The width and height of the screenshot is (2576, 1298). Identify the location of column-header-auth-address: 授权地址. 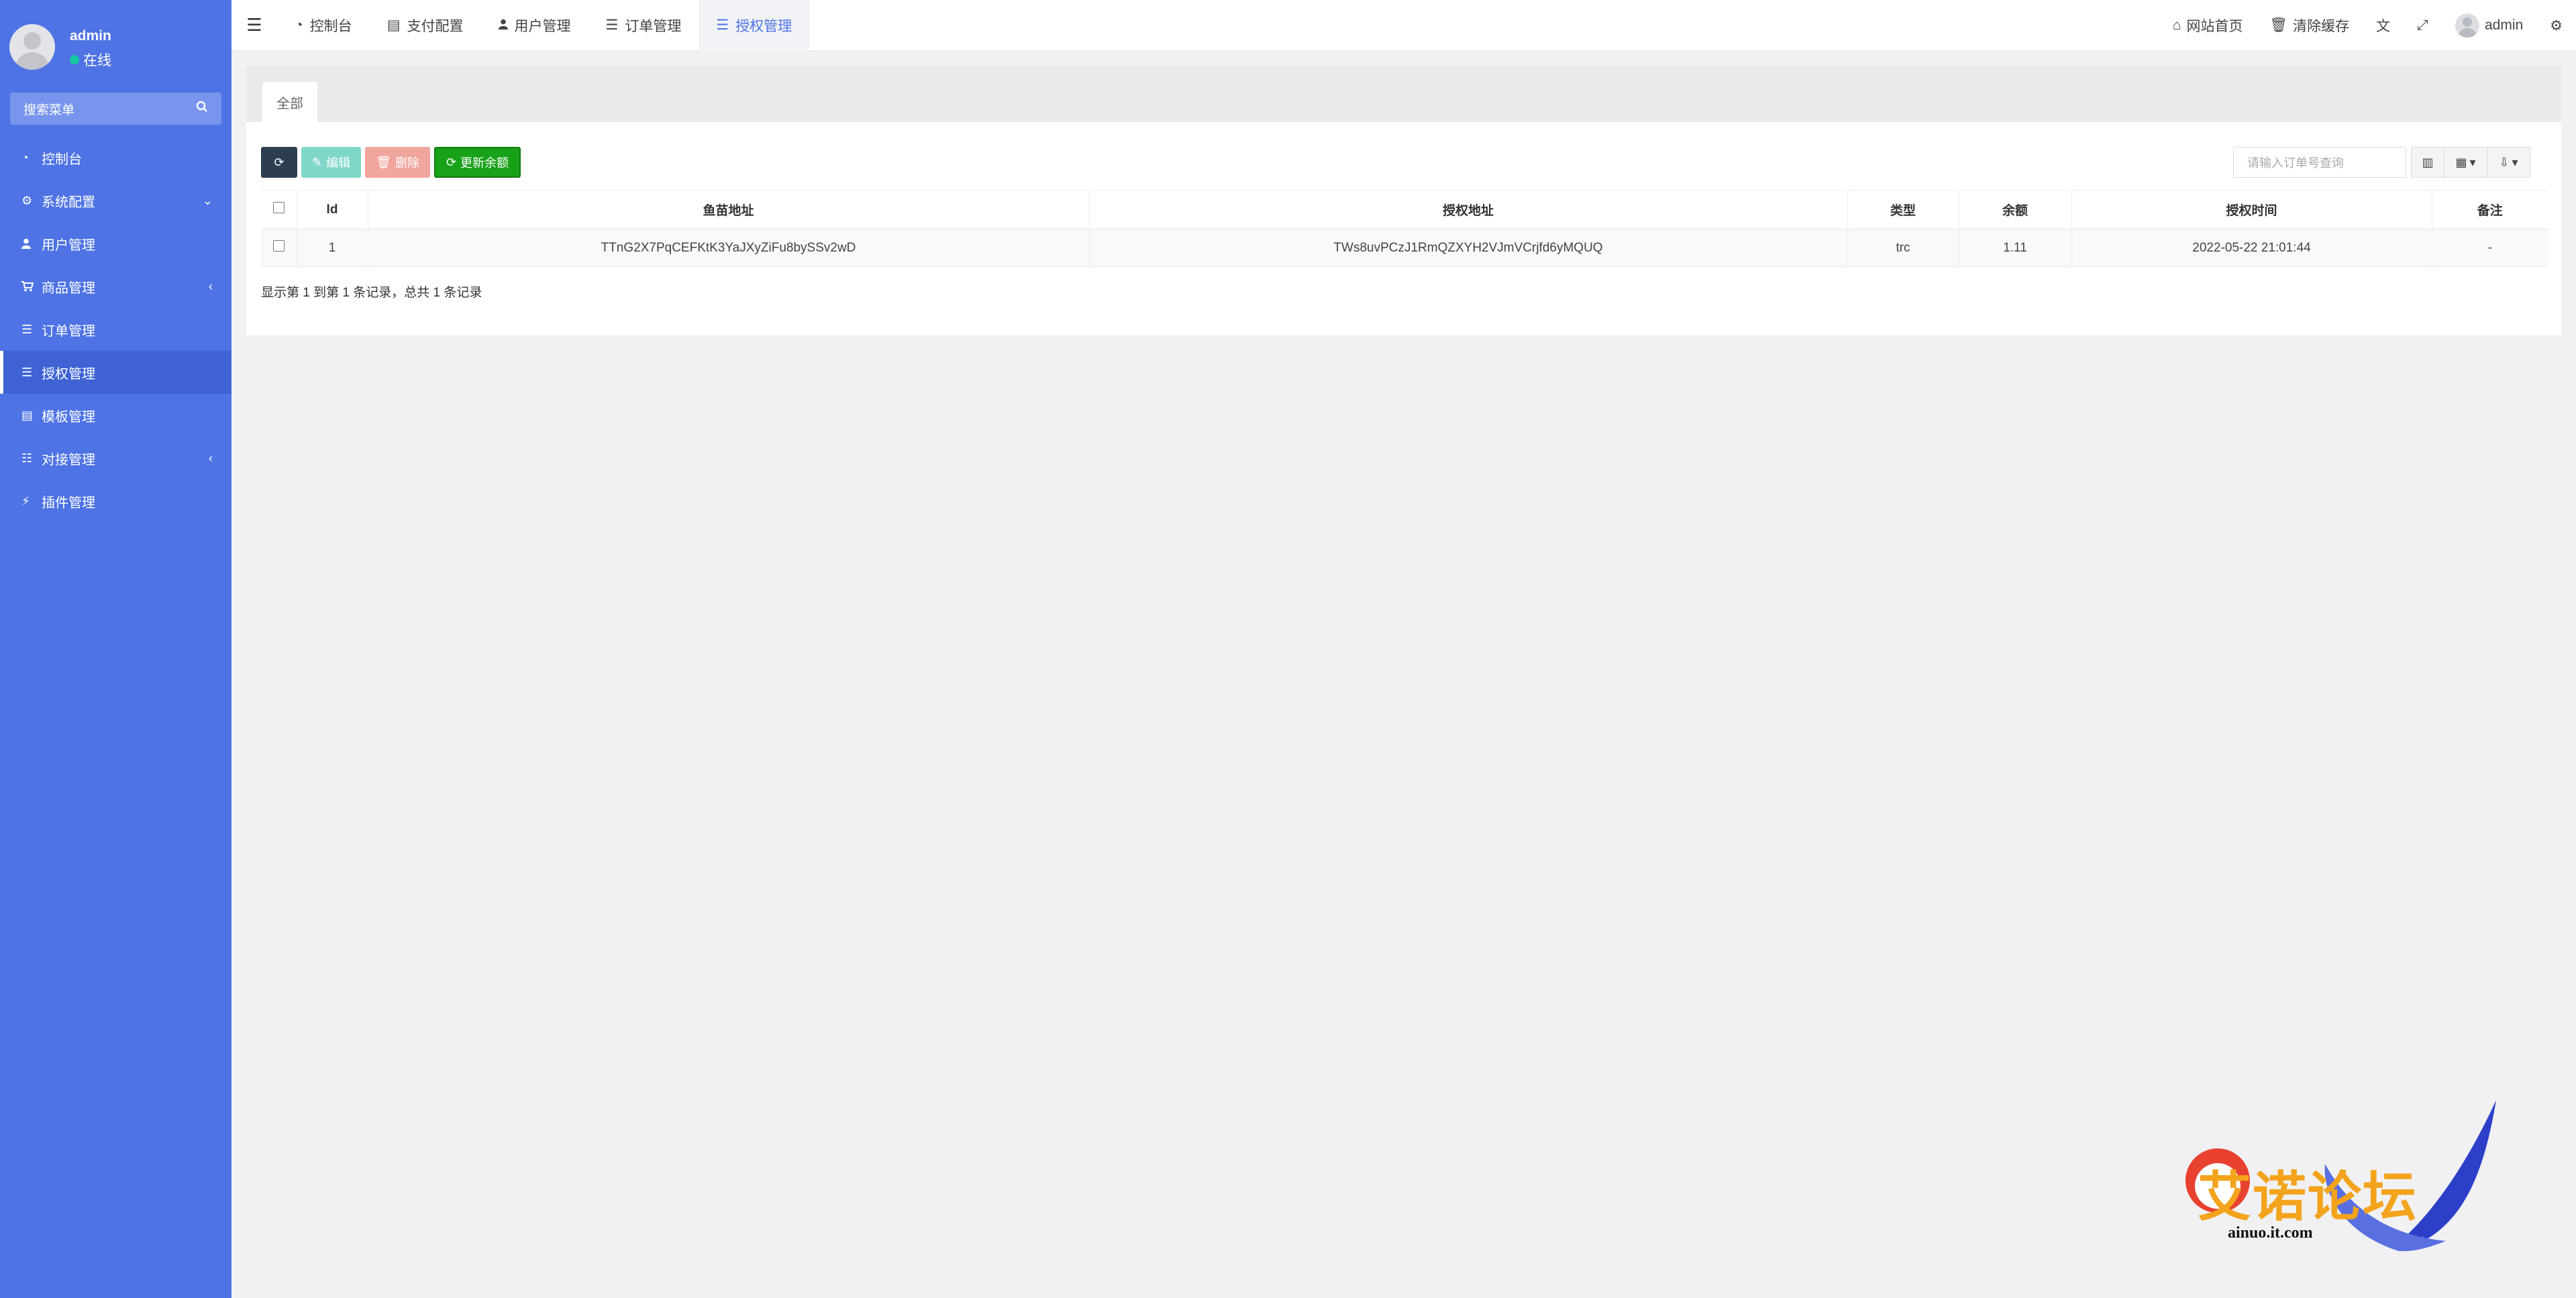
(1468, 209).